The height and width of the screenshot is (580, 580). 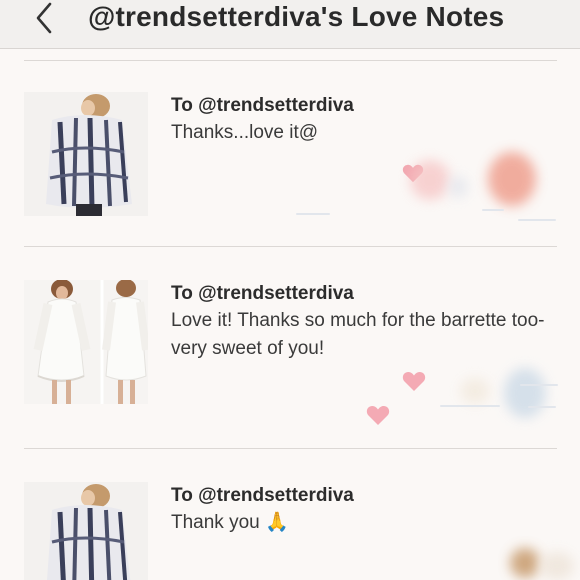 I want to click on white-dress-image, so click(x=86, y=342).